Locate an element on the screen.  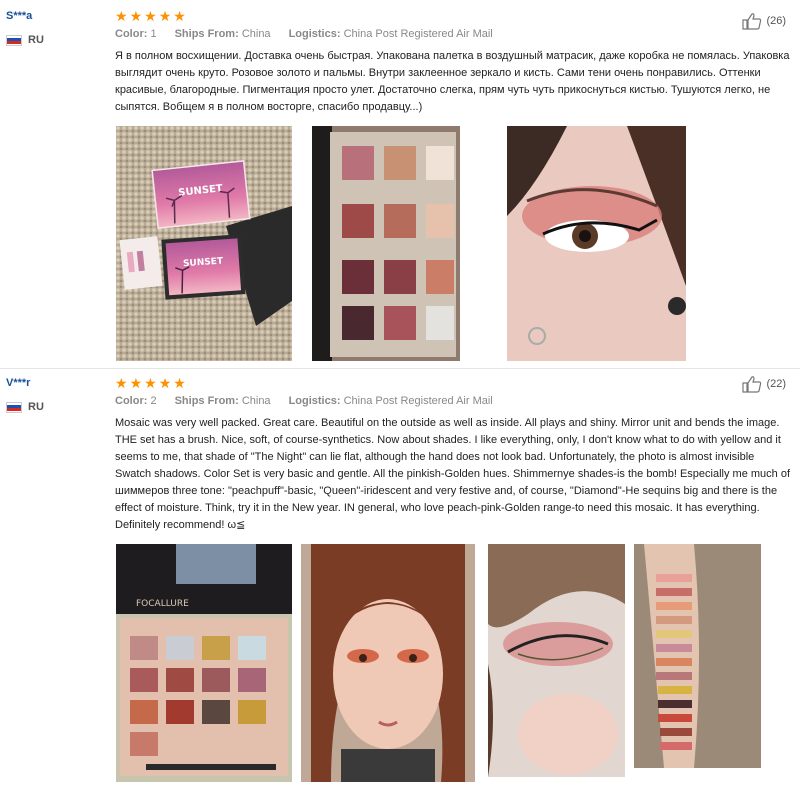
reviewer-name: S***a is located at coordinates (56, 16).